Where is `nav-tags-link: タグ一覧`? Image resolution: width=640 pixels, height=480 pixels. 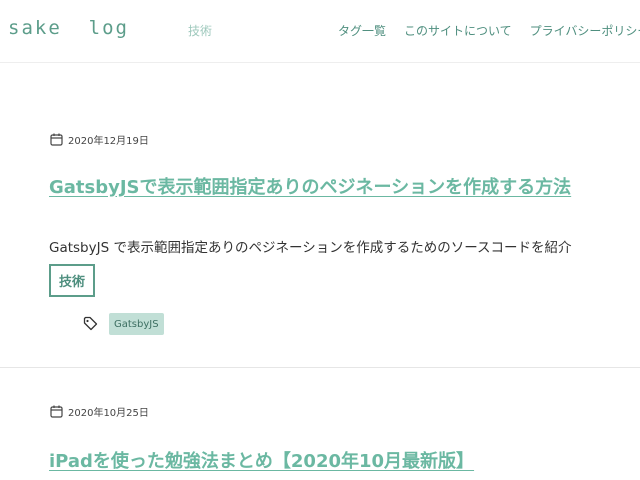 nav-tags-link: タグ一覧 is located at coordinates (362, 30).